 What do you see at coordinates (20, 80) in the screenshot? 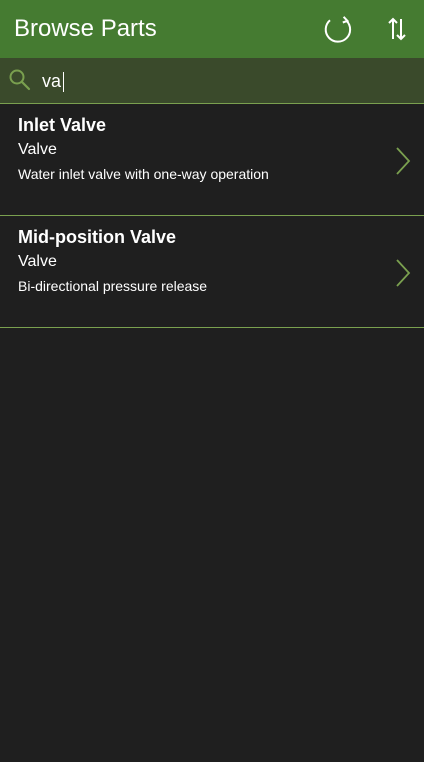
I see `search-icon` at bounding box center [20, 80].